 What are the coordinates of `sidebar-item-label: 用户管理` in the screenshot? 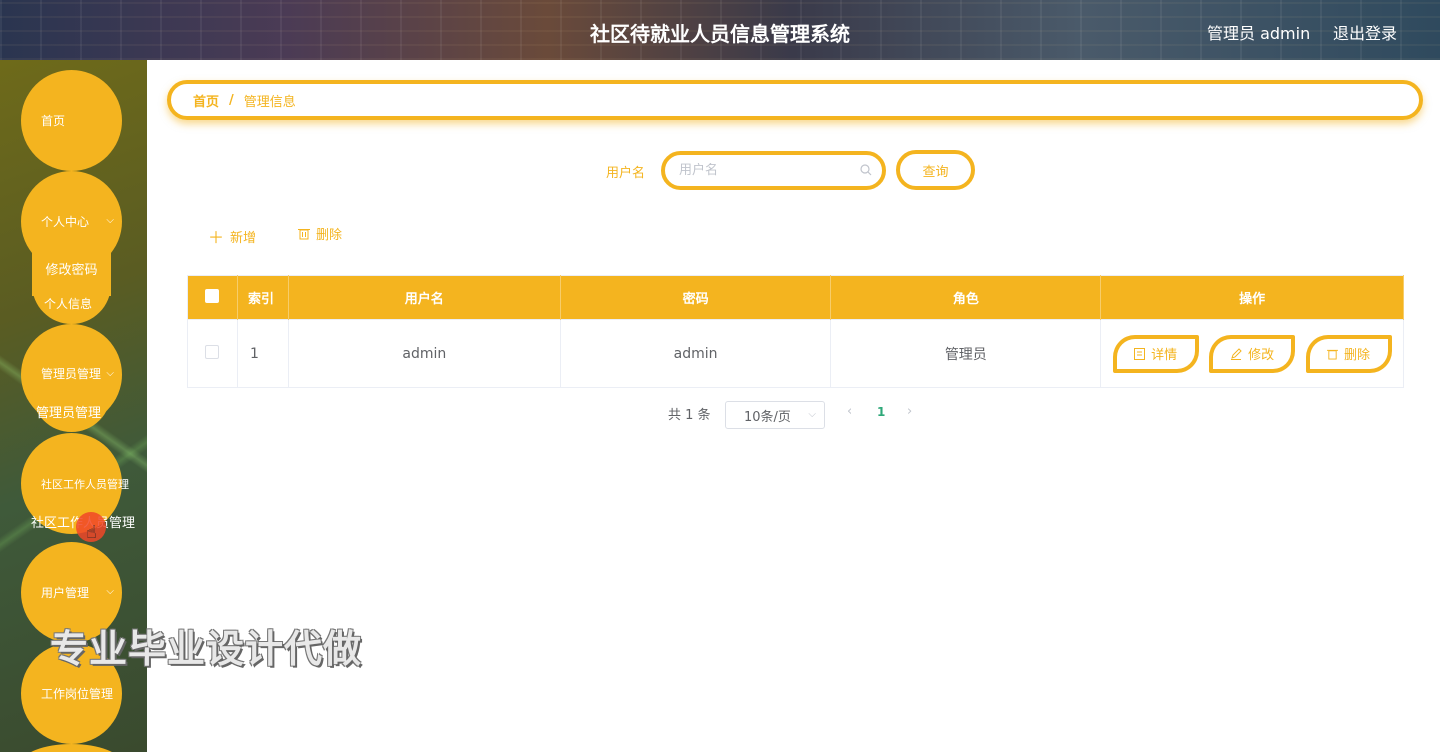 It's located at (65, 593).